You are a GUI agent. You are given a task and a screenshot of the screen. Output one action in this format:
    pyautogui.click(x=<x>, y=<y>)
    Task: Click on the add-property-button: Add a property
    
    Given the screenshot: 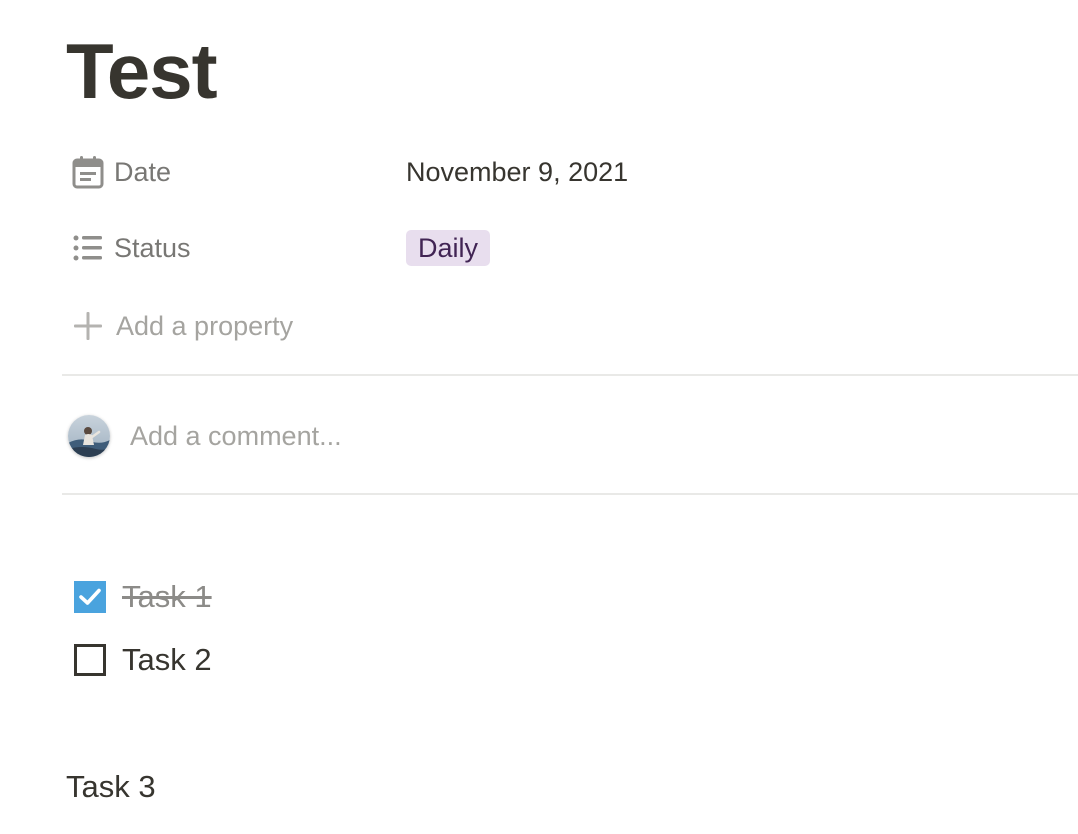 What is the action you would take?
    pyautogui.click(x=562, y=326)
    